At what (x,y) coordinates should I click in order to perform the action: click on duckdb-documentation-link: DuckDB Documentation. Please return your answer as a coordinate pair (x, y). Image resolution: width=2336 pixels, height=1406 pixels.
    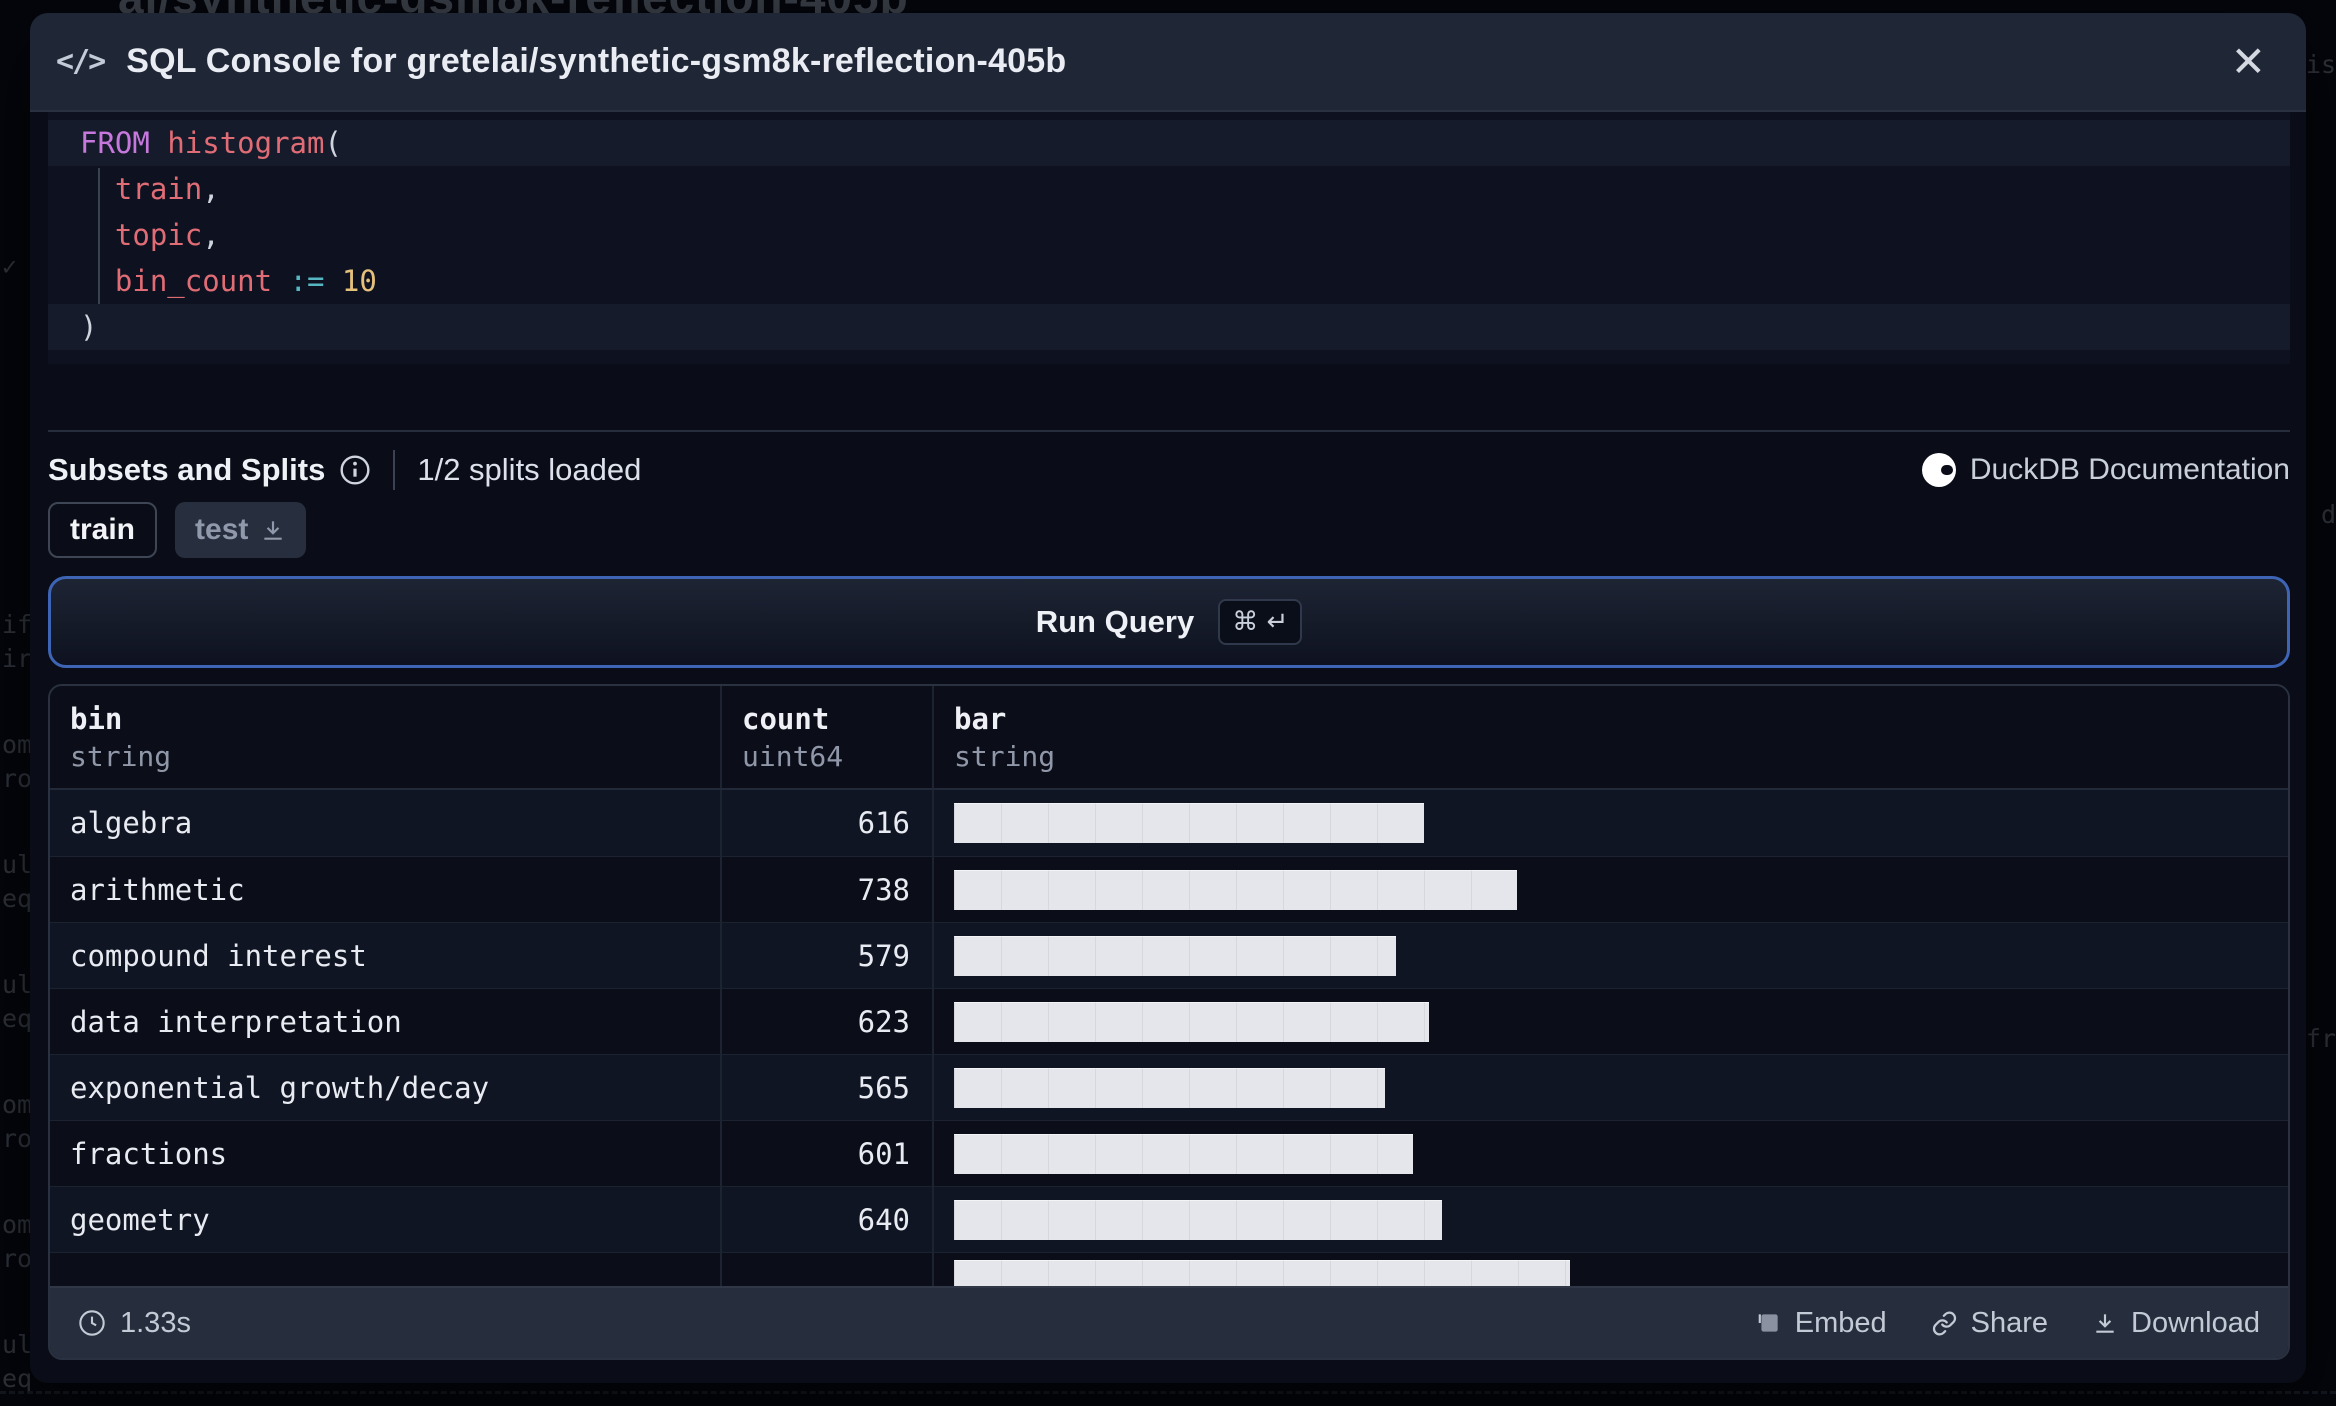
    Looking at the image, I should click on (2105, 470).